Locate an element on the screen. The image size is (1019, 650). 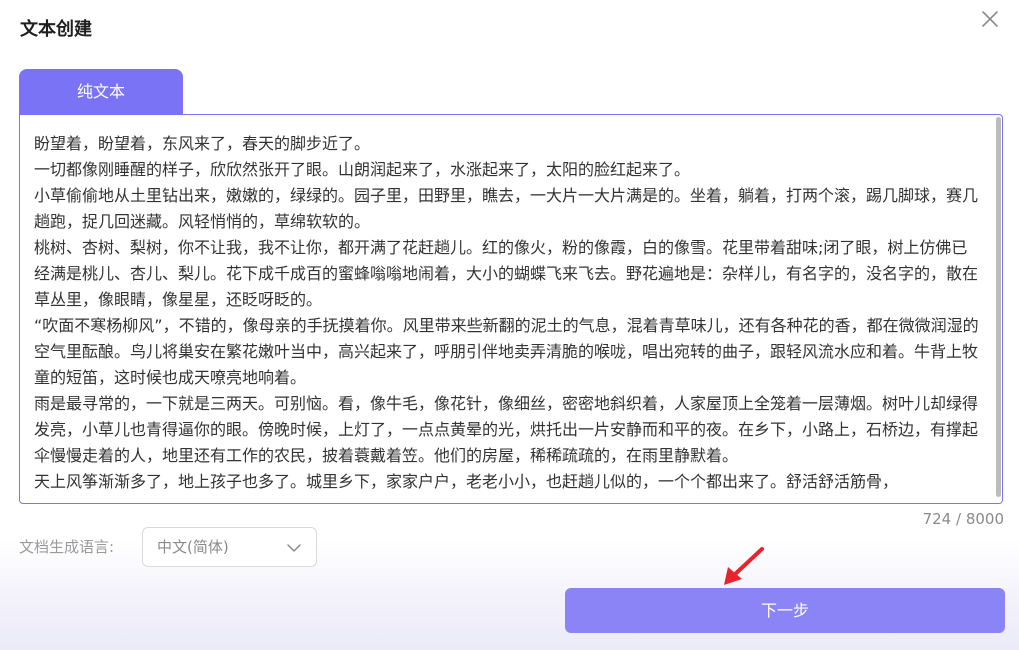
editor-scrollbar is located at coordinates (998, 307).